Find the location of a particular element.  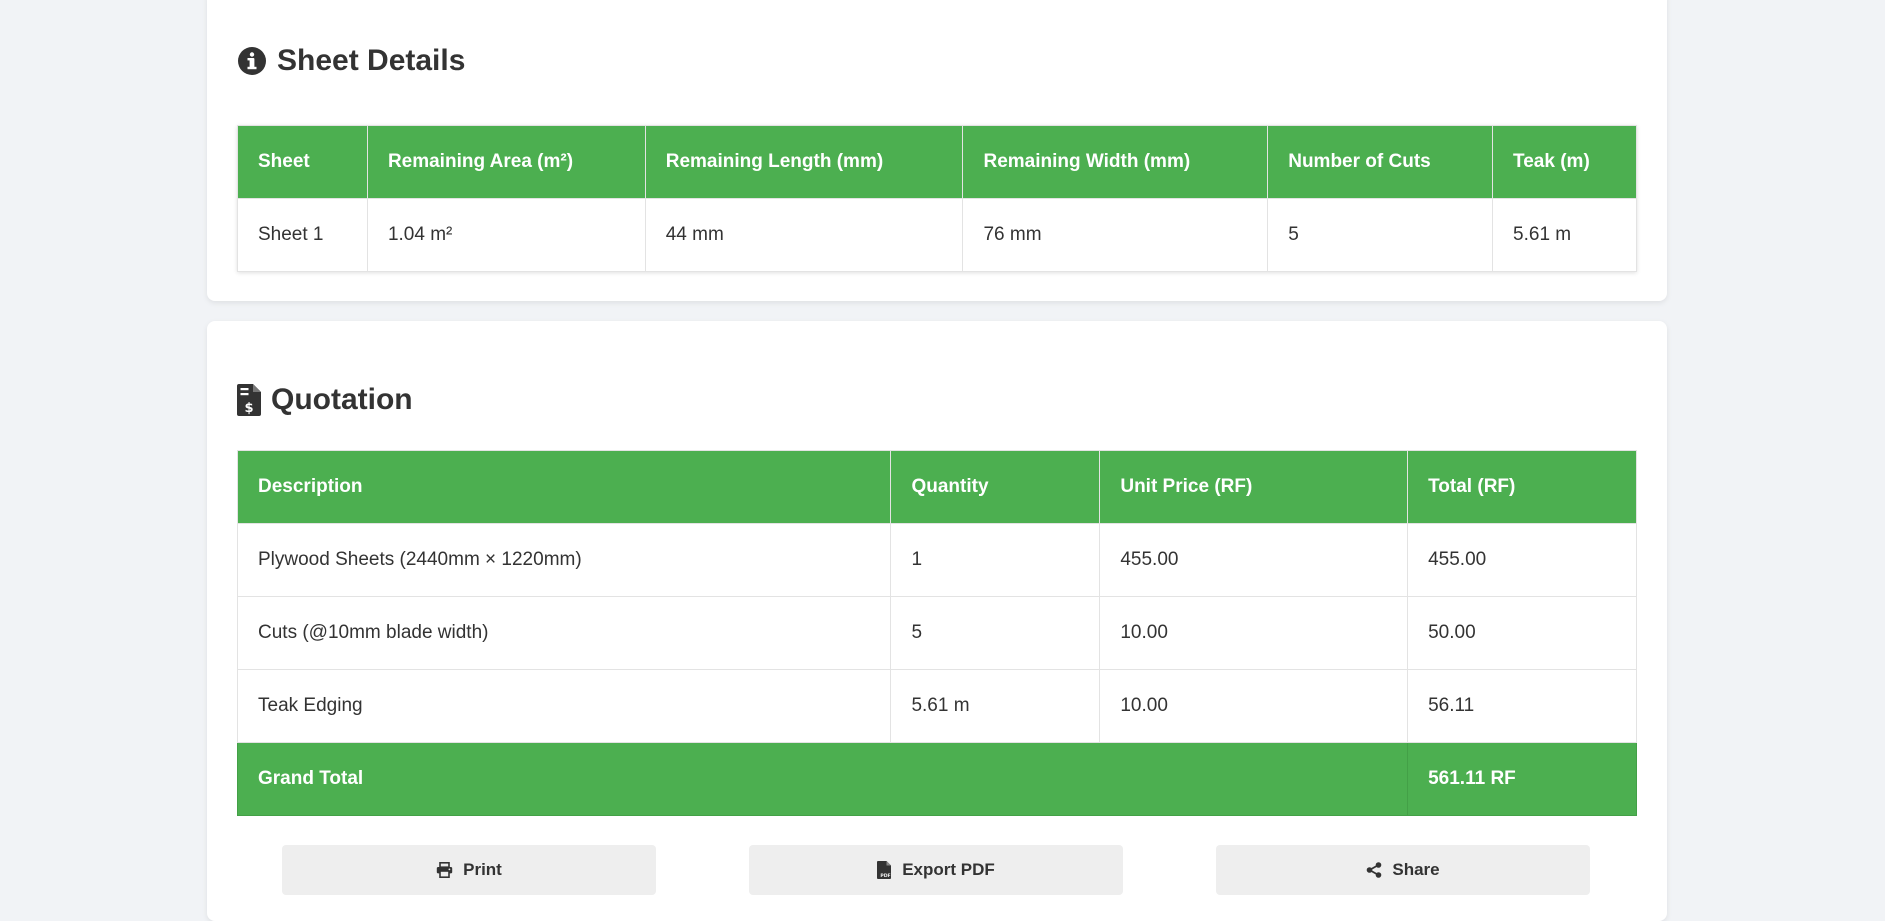

share-button: Share is located at coordinates (1403, 870).